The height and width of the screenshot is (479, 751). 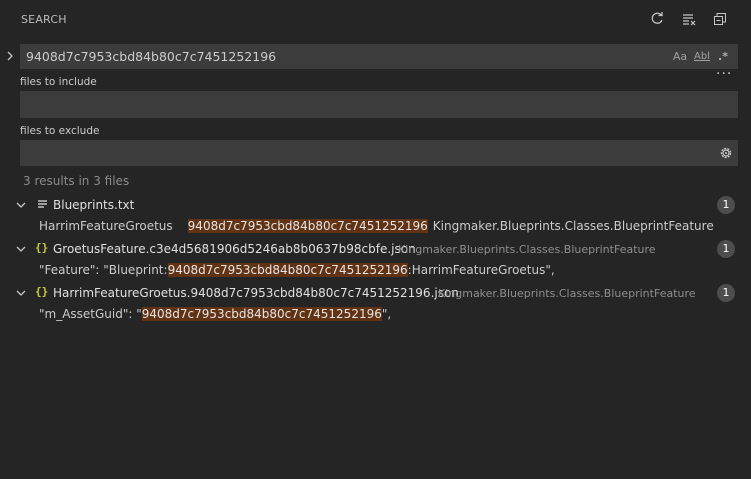 I want to click on use-exclude-settings-gear-icon, so click(x=726, y=153).